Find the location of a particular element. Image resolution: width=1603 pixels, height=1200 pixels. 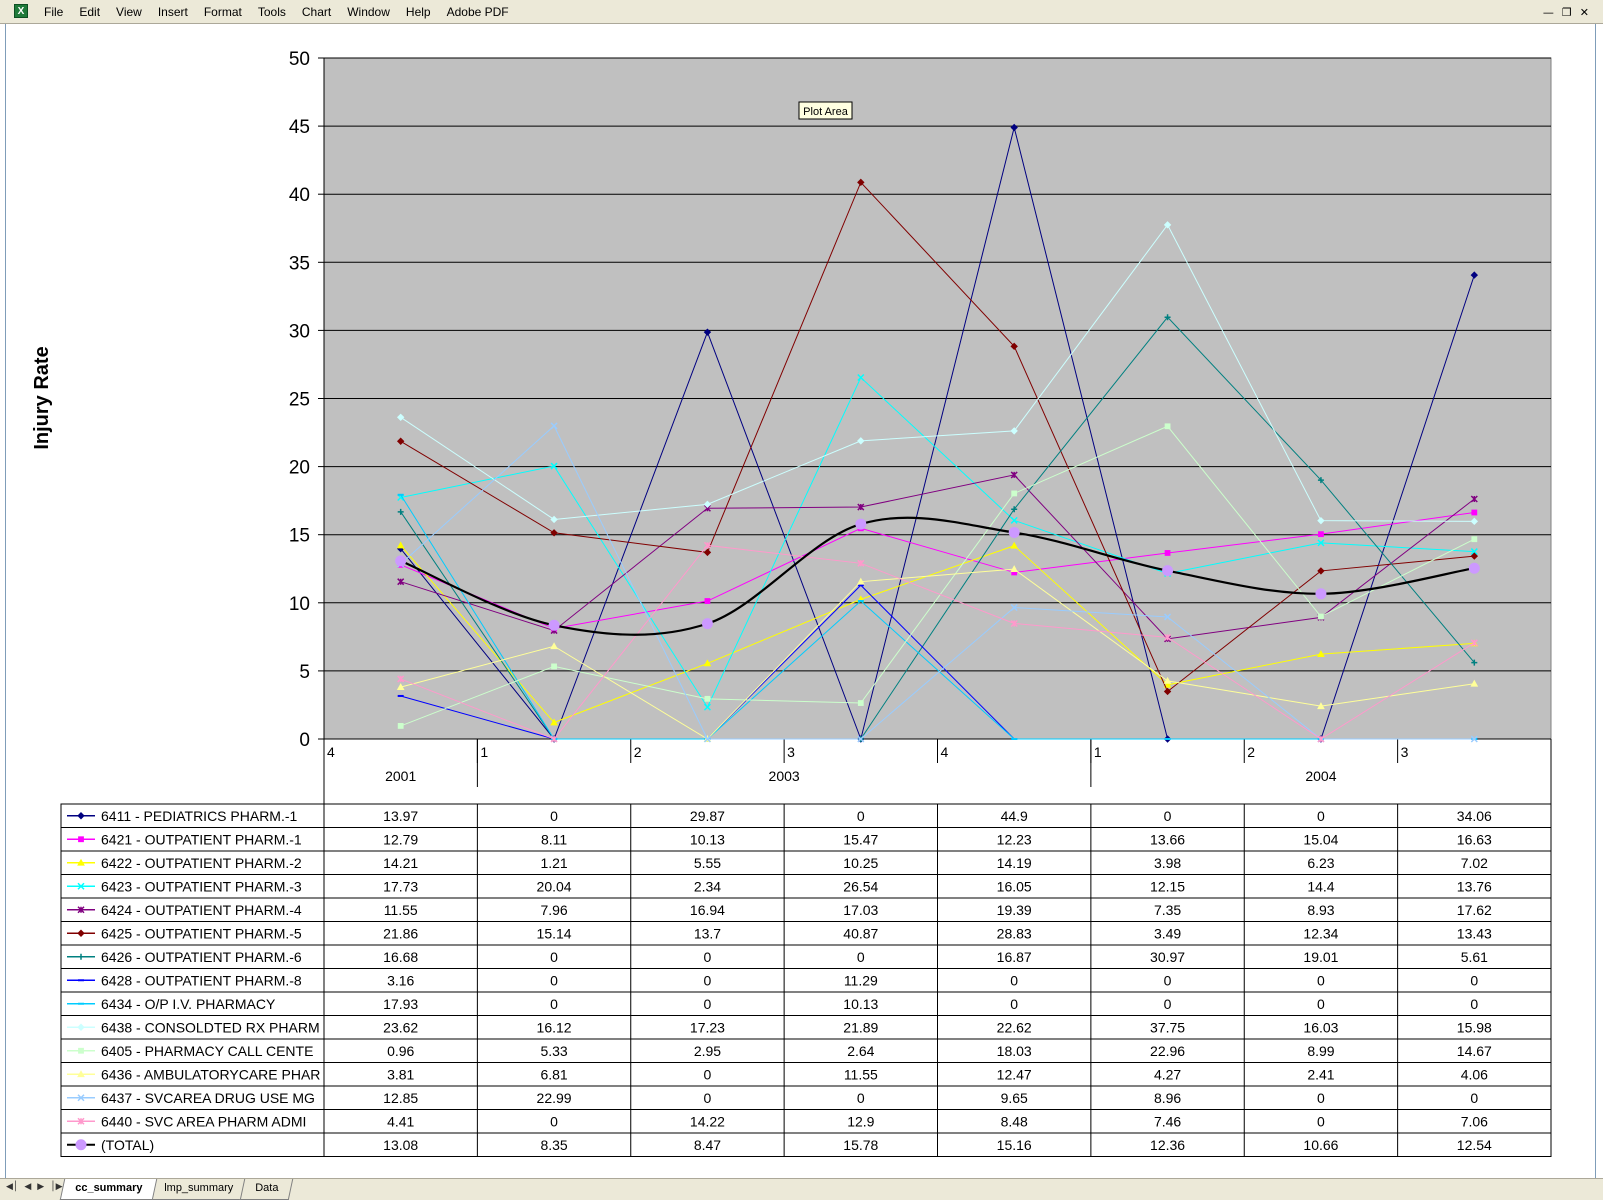

table-row-label: 6426 - OUTPATIENT PHARM.-6 is located at coordinates (201, 957).